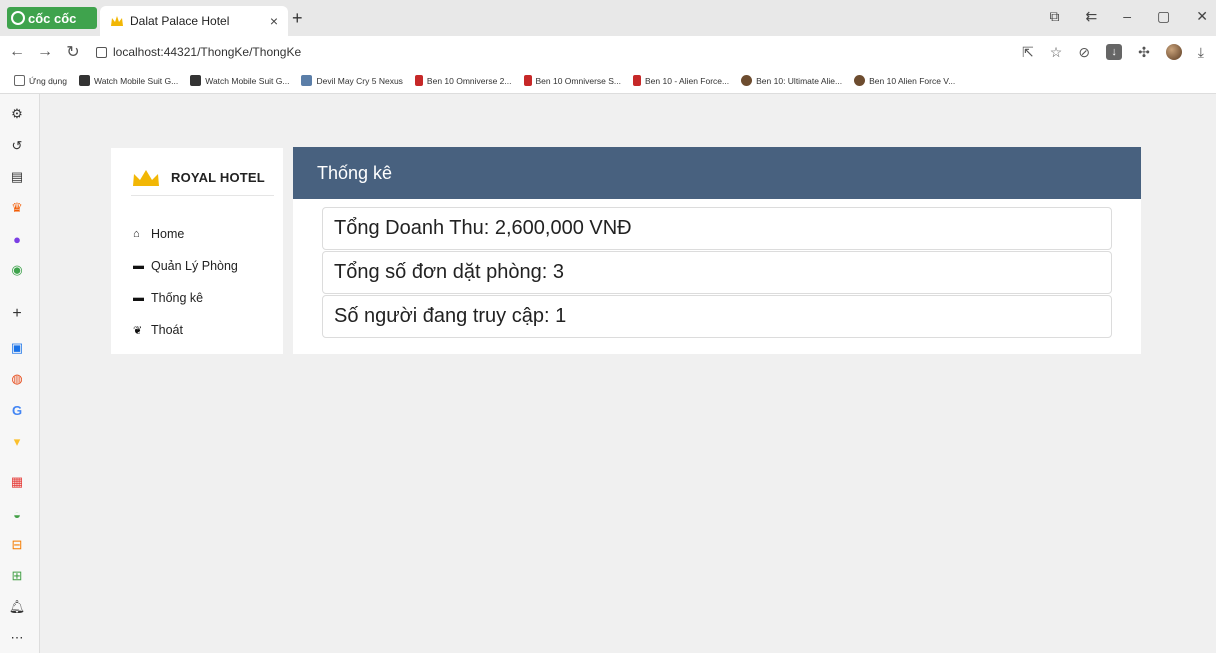  What do you see at coordinates (17, 114) in the screenshot?
I see `settings-gear-icon: ⚙` at bounding box center [17, 114].